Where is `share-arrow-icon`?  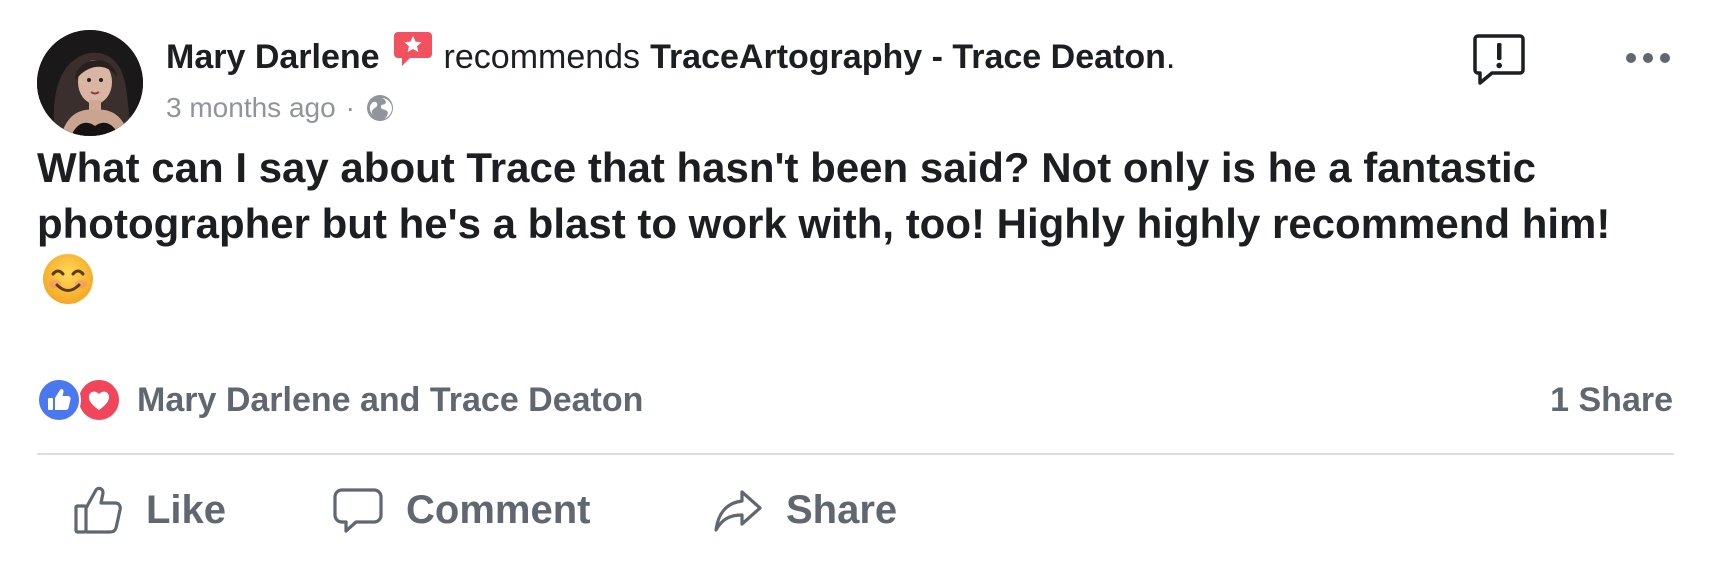
share-arrow-icon is located at coordinates (738, 510).